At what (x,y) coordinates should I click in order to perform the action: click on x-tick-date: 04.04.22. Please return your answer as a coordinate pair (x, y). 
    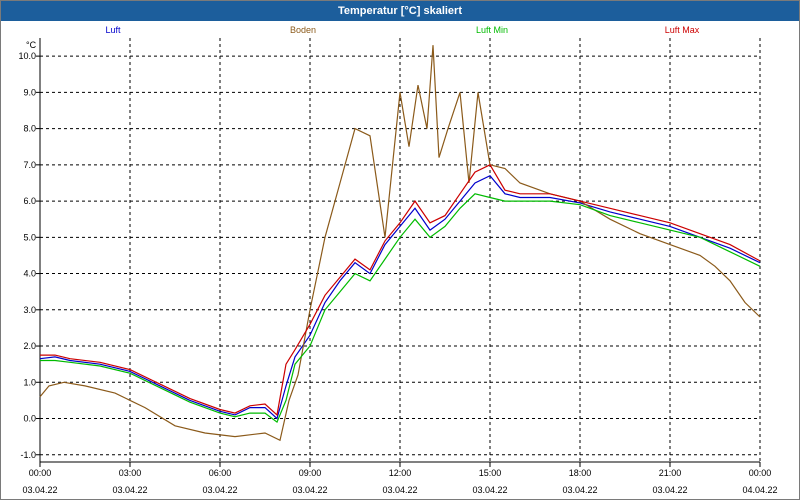
    Looking at the image, I should click on (759, 490).